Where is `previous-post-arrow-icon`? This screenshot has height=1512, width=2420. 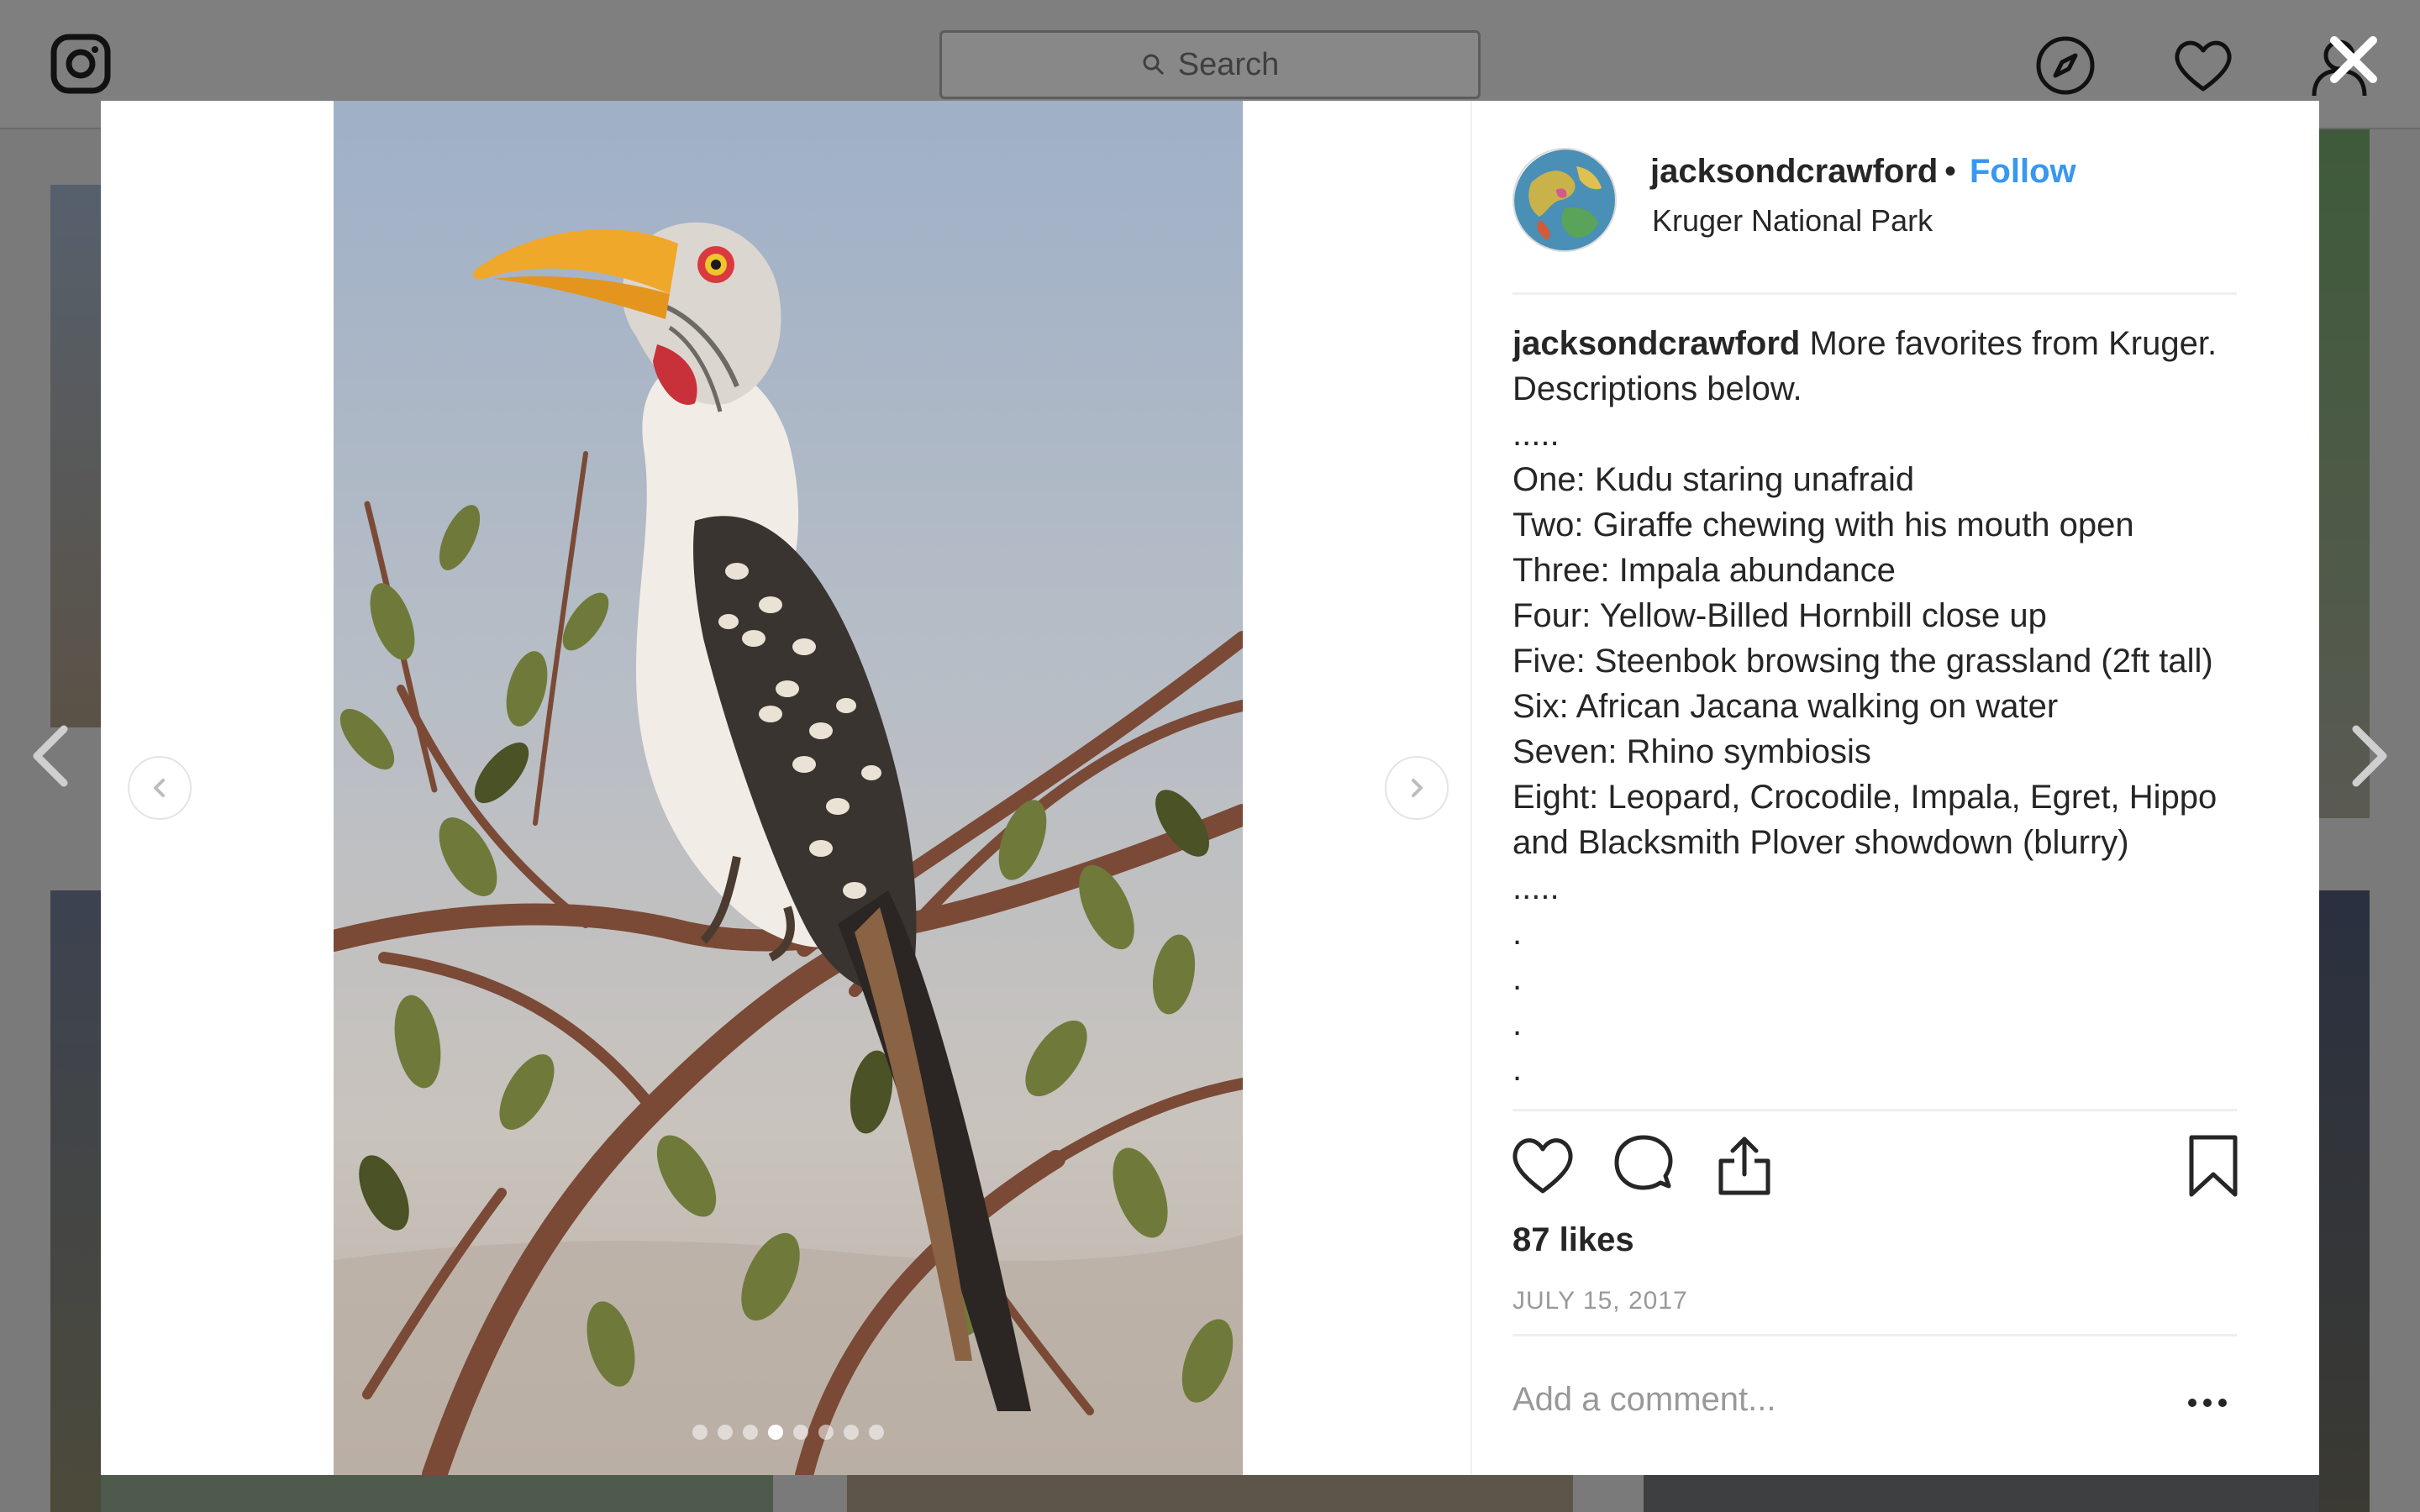 previous-post-arrow-icon is located at coordinates (51, 756).